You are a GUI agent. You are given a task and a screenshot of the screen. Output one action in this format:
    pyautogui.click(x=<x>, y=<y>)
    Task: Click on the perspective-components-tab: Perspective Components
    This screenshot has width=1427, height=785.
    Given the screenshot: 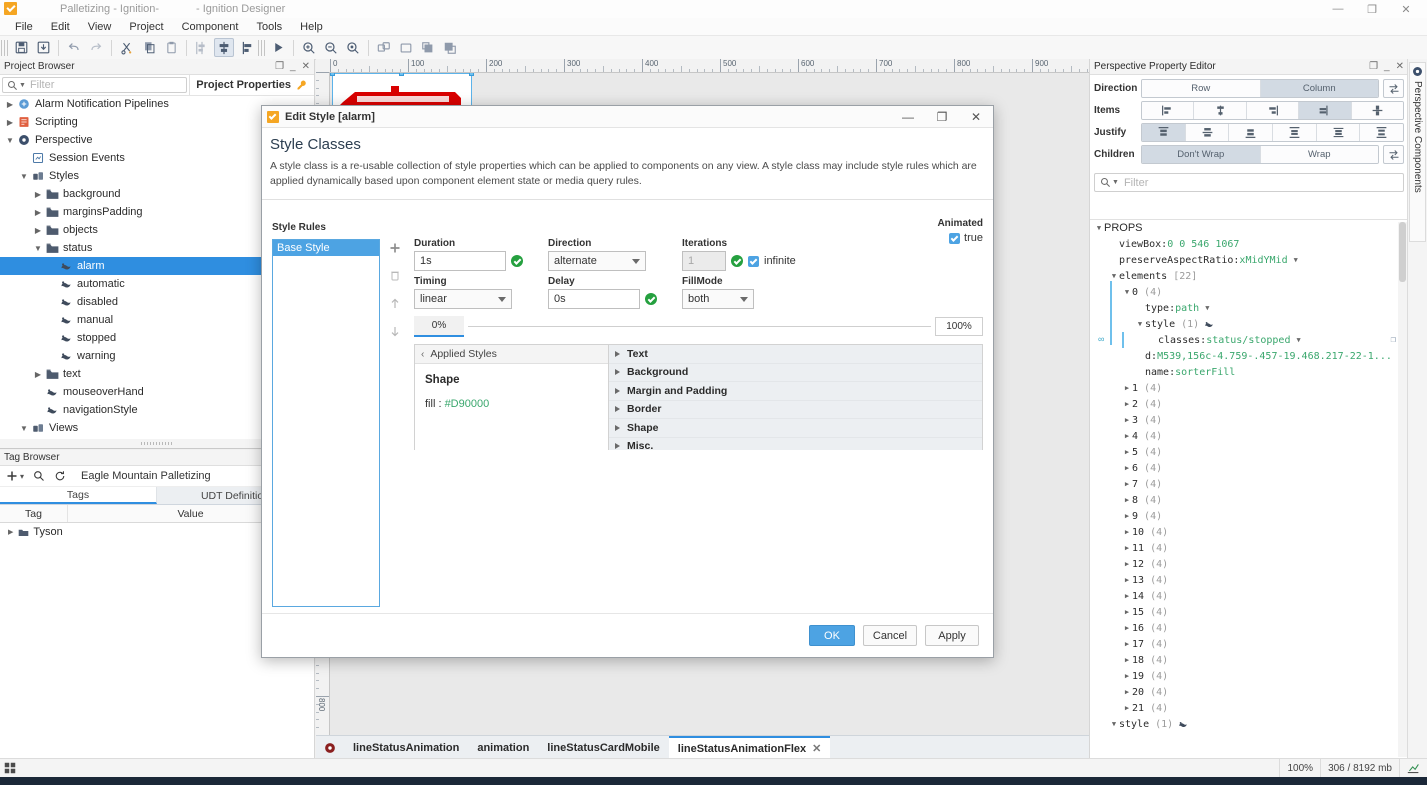 What is the action you would take?
    pyautogui.click(x=1417, y=152)
    